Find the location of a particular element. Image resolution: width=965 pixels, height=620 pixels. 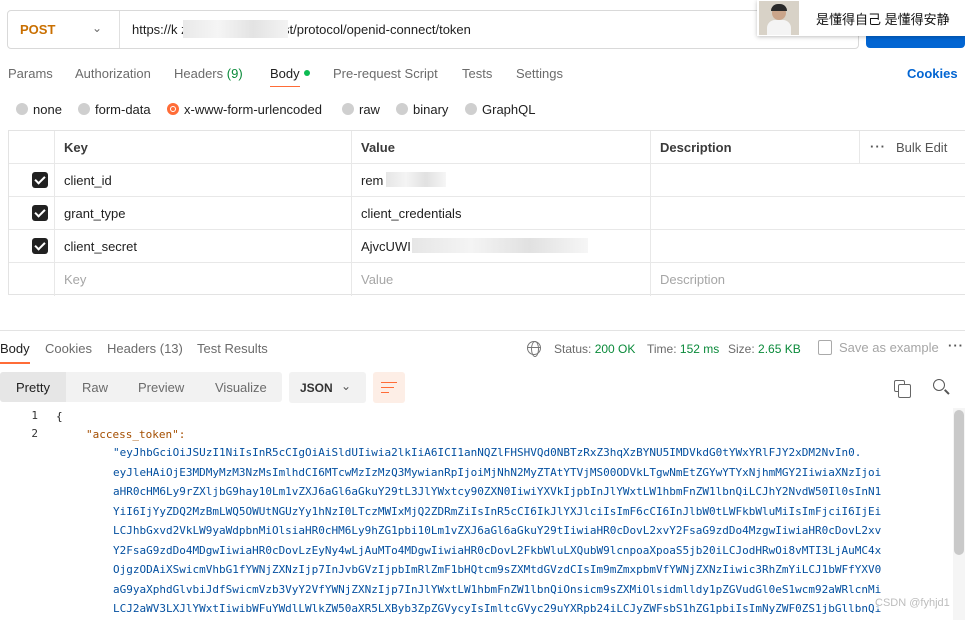

time-label: Time: is located at coordinates (662, 349).